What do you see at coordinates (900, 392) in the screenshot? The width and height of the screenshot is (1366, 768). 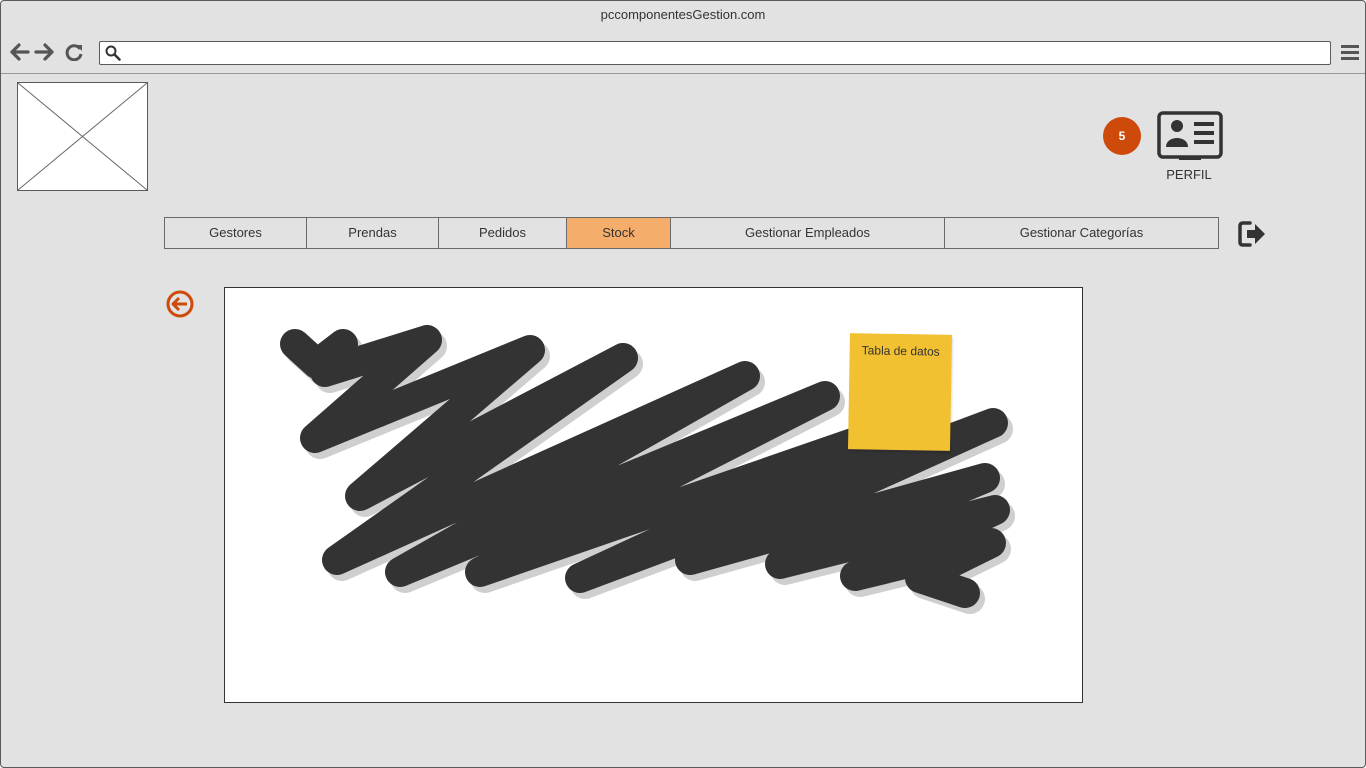 I see `sticky-note: Tabla de datos` at bounding box center [900, 392].